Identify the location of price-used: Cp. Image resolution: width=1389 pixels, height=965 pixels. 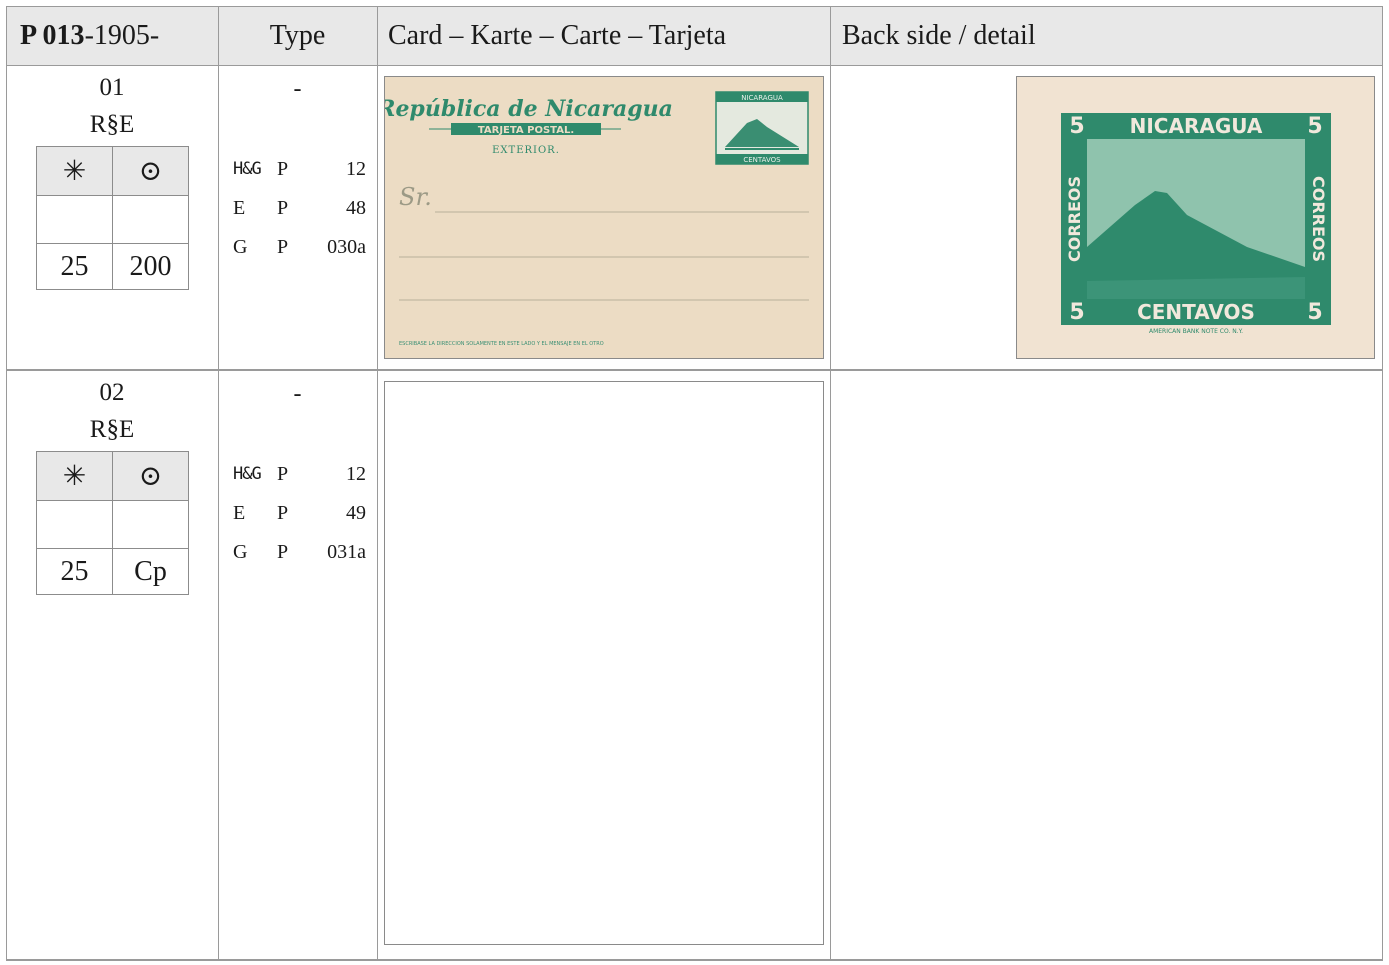
(150, 571).